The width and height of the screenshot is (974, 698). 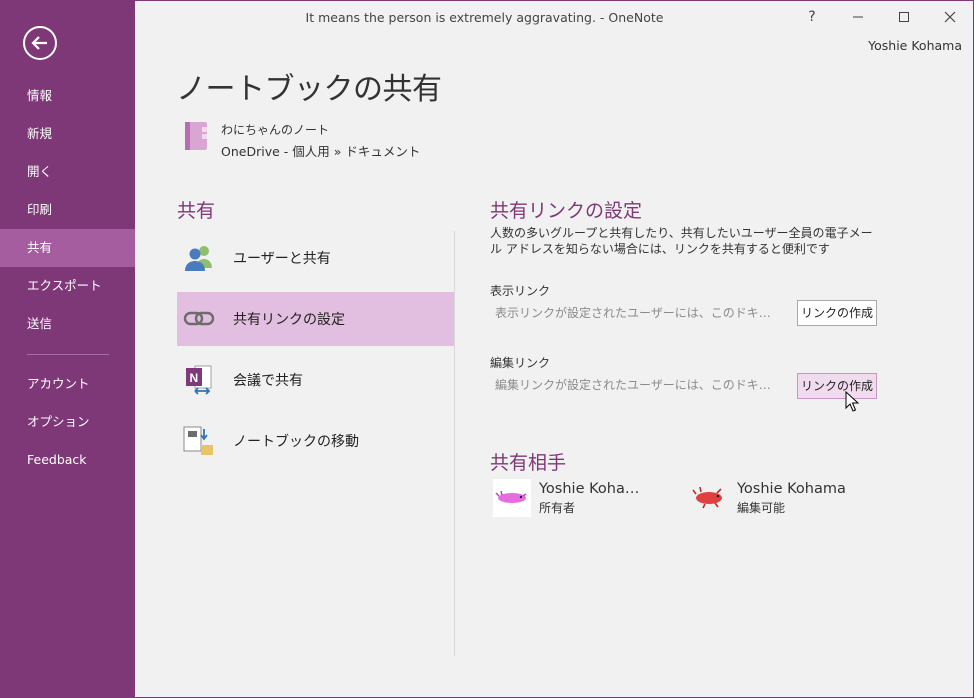 What do you see at coordinates (289, 320) in the screenshot?
I see `share-option-label: 共有リンクの設定` at bounding box center [289, 320].